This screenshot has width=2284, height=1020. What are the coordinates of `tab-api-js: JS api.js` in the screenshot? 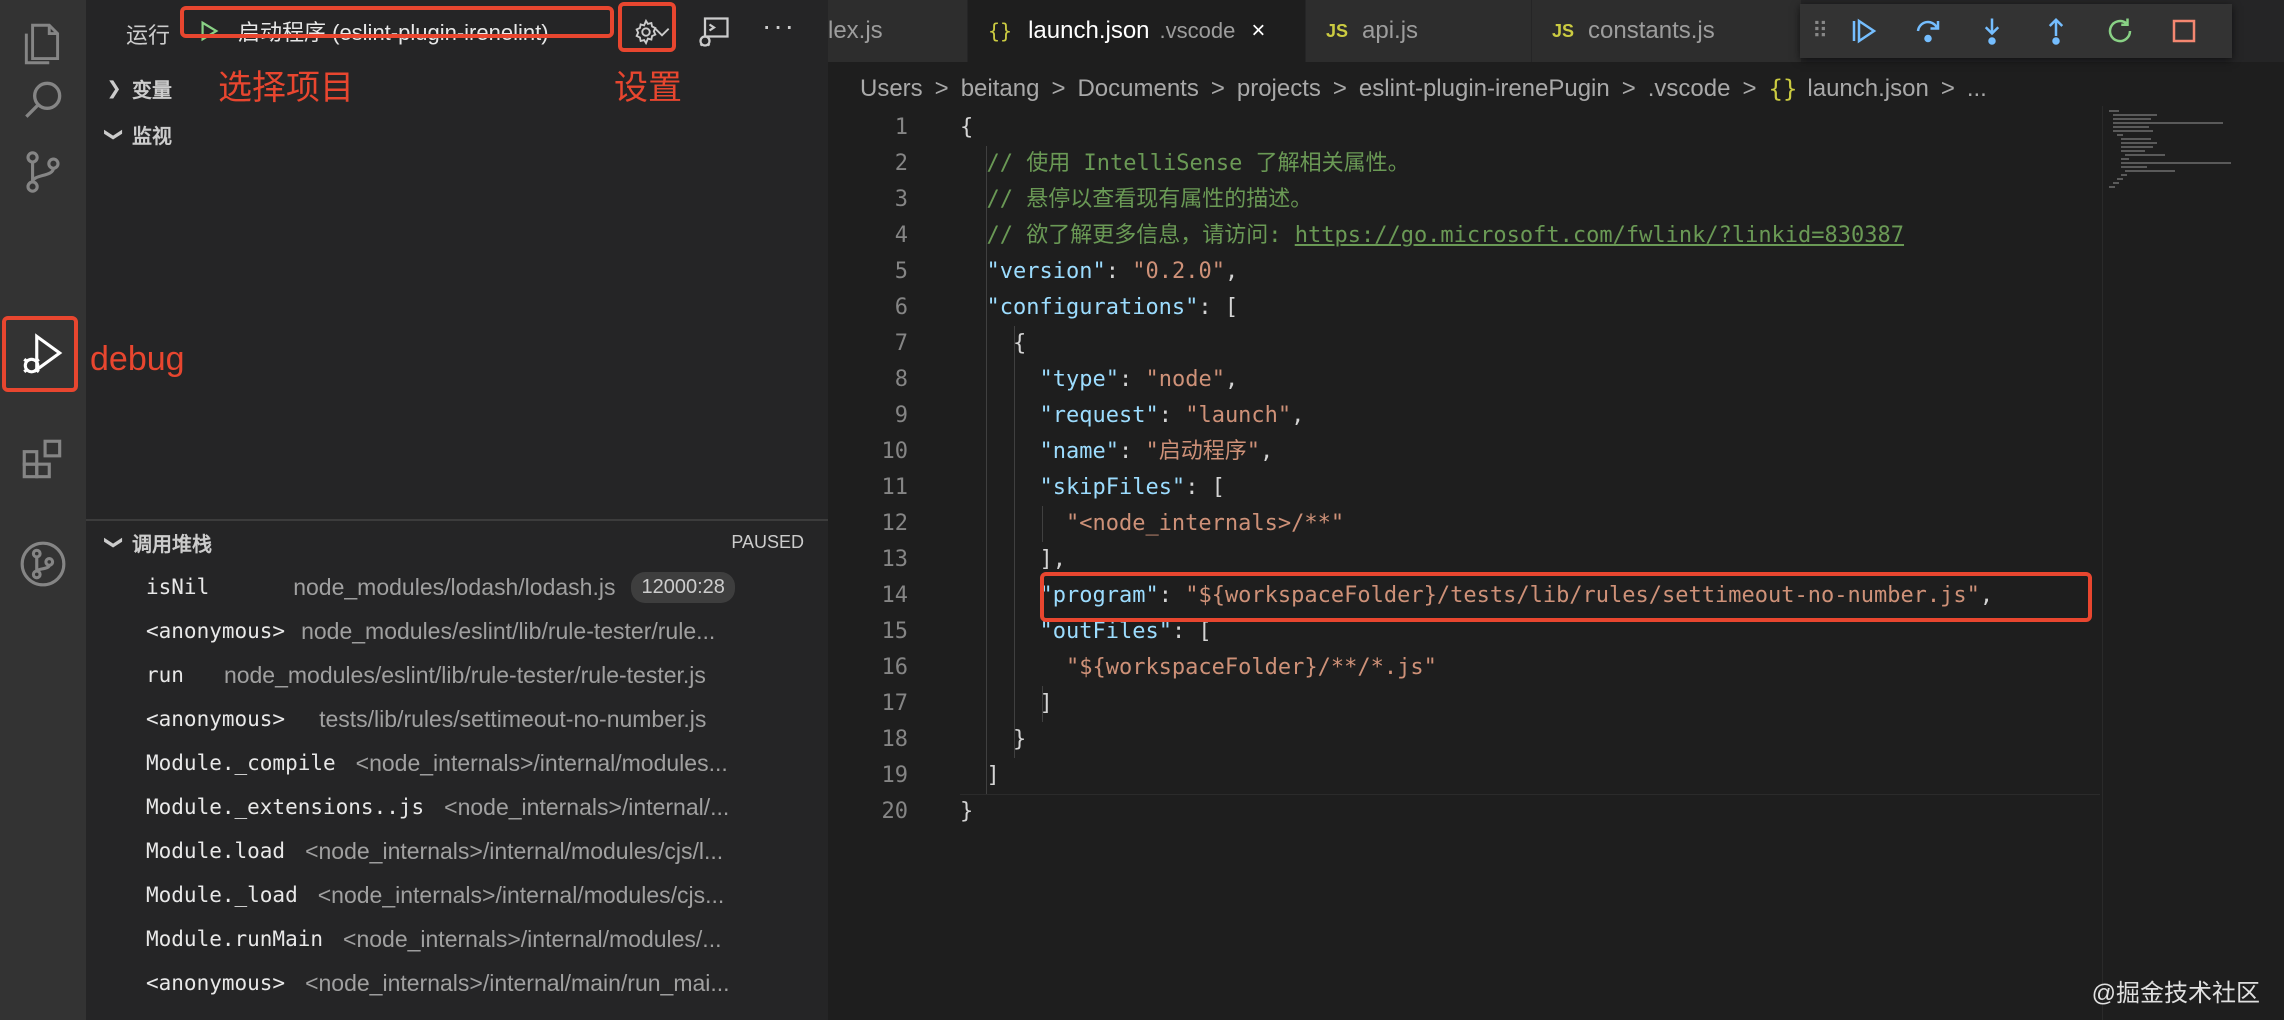 It's located at (1419, 31).